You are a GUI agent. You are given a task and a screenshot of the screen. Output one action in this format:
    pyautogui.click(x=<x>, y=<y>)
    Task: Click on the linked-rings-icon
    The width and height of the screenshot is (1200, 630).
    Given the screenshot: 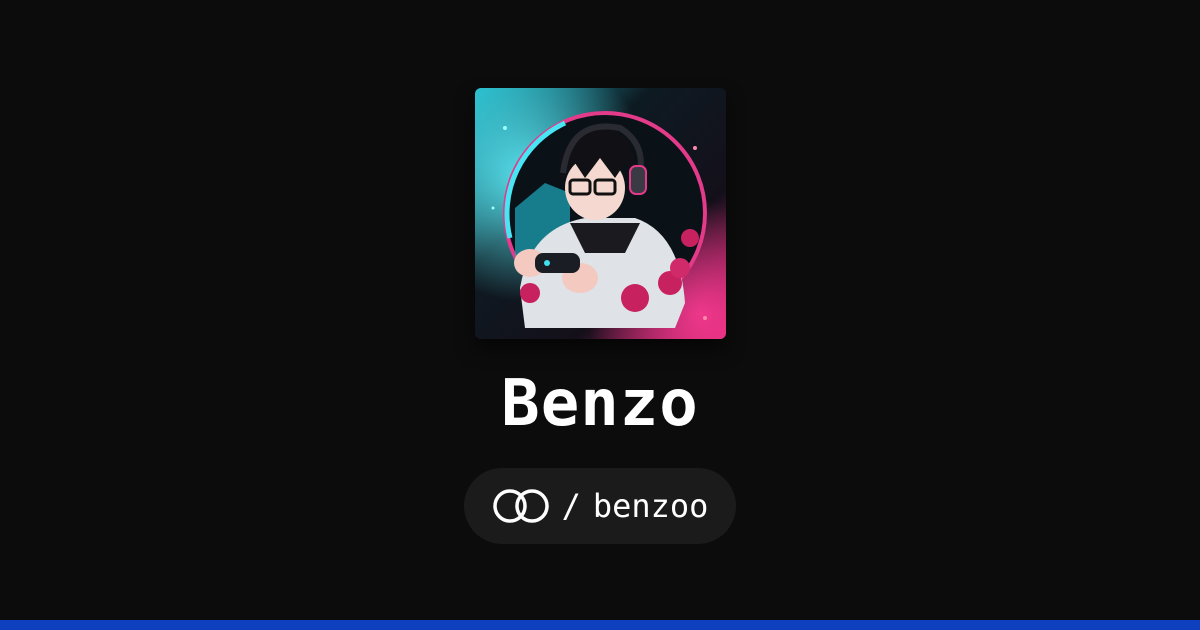 What is the action you would take?
    pyautogui.click(x=521, y=506)
    